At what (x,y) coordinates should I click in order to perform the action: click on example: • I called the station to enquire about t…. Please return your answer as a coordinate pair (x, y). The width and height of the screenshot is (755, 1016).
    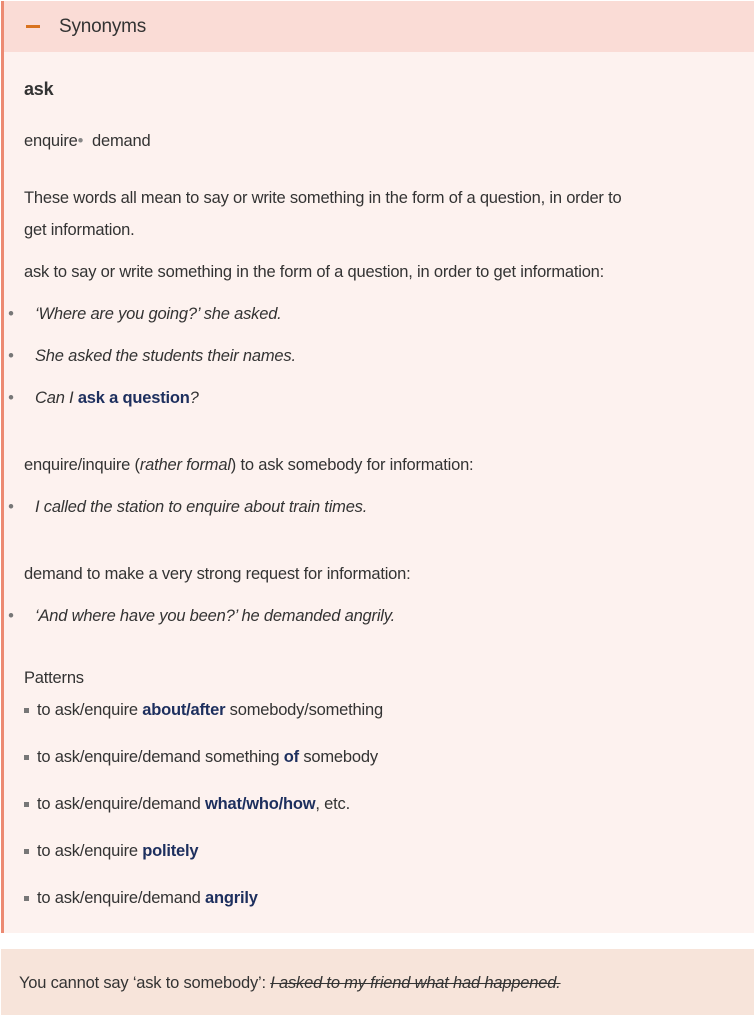
    Looking at the image, I should click on (188, 507).